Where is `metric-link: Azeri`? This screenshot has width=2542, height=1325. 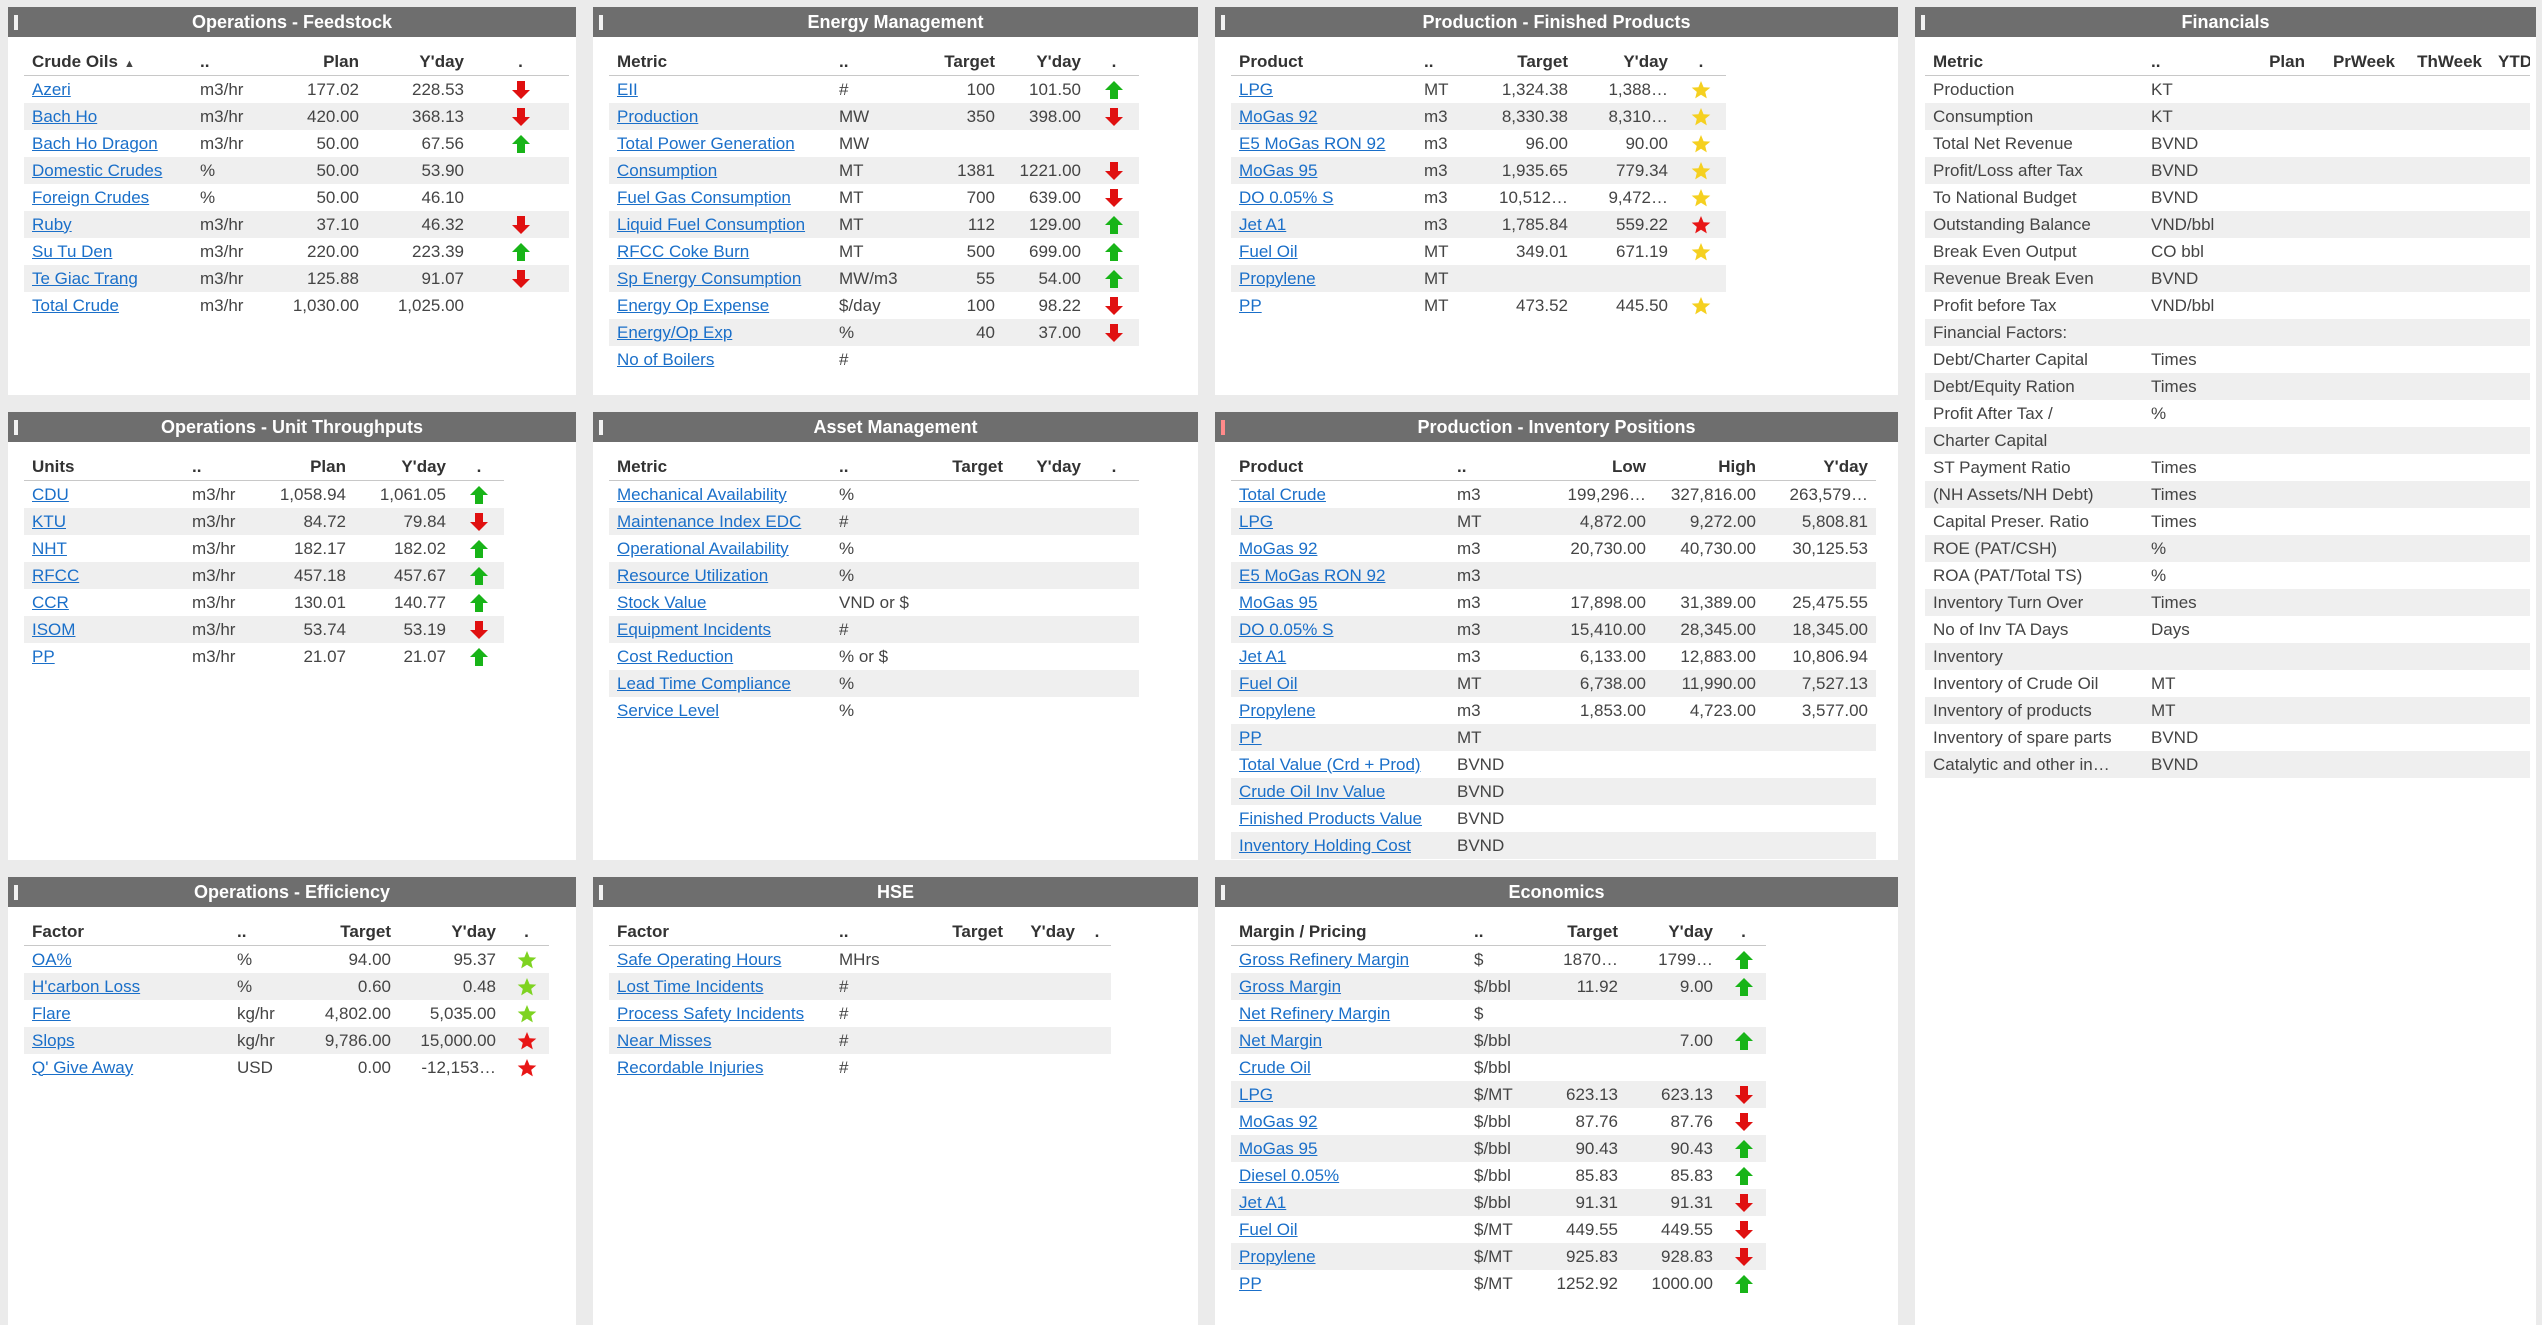
metric-link: Azeri is located at coordinates (51, 89).